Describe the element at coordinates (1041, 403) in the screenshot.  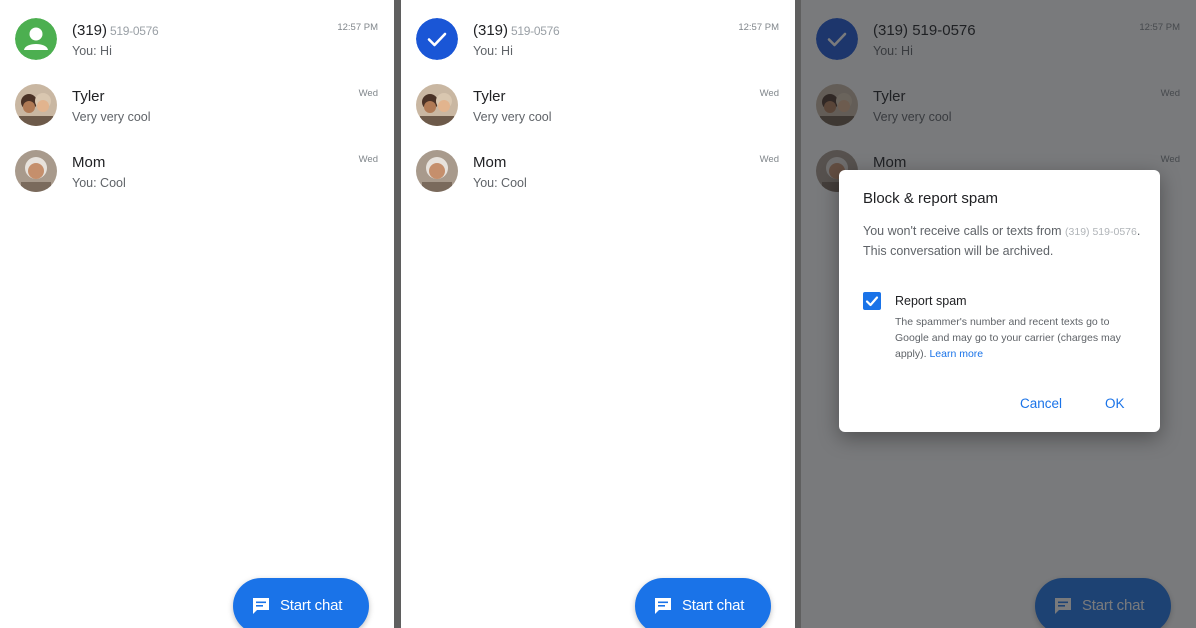
I see `cancel-button: Cancel` at that location.